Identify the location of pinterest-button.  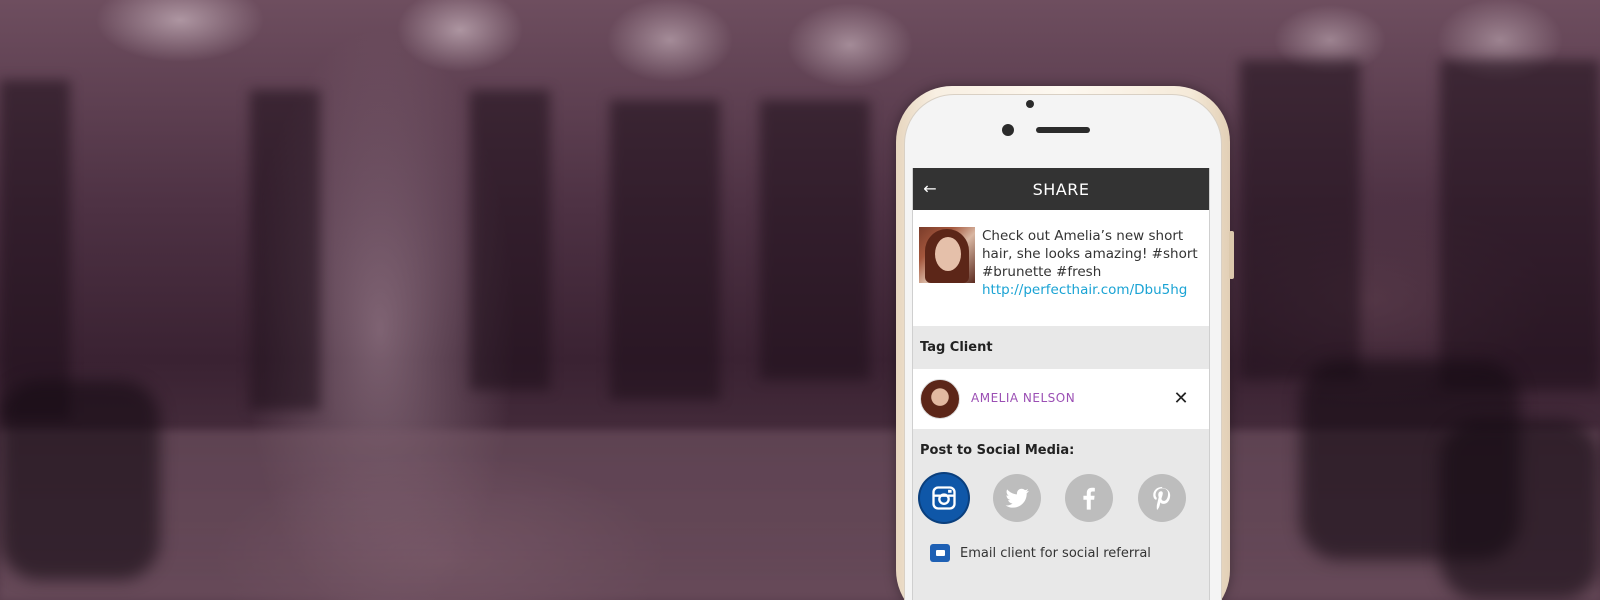
(1162, 498).